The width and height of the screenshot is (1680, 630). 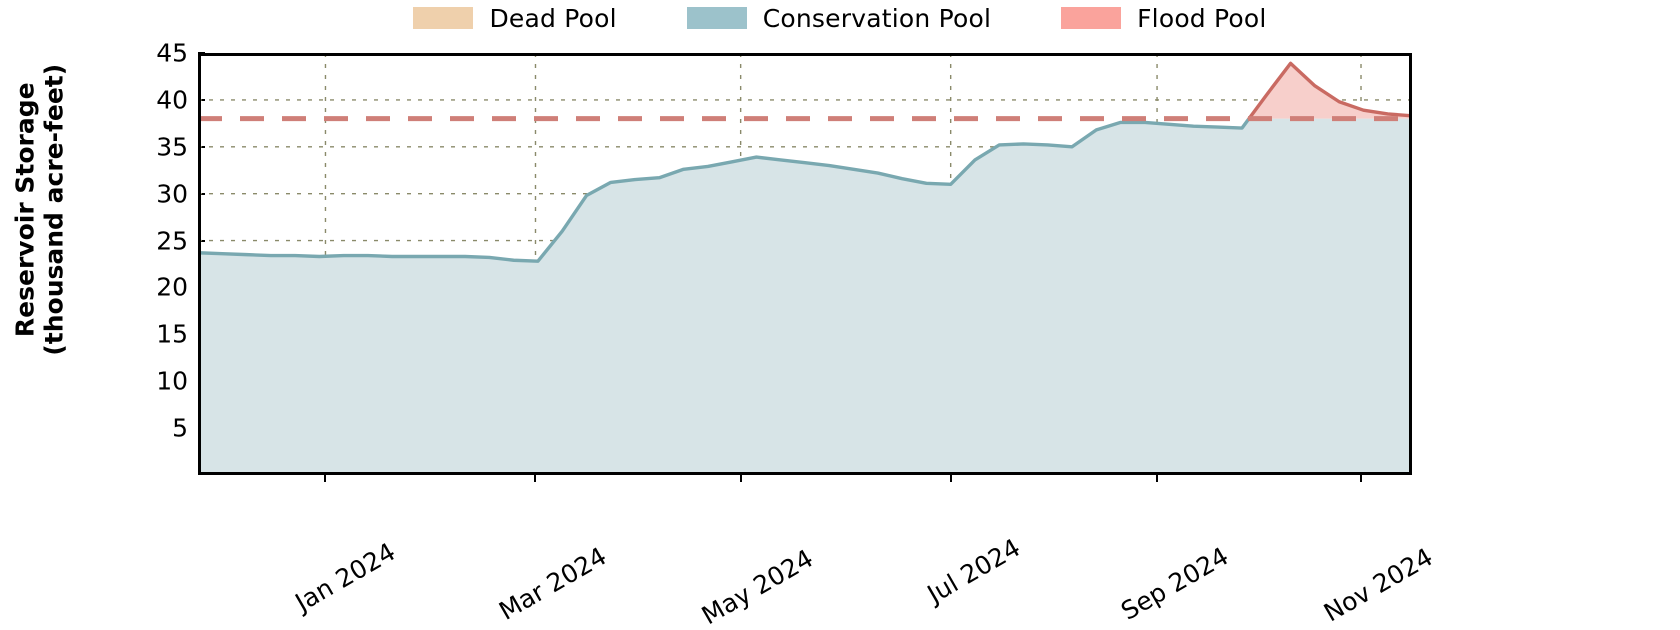 I want to click on y-tick-label: 40, so click(x=172, y=100).